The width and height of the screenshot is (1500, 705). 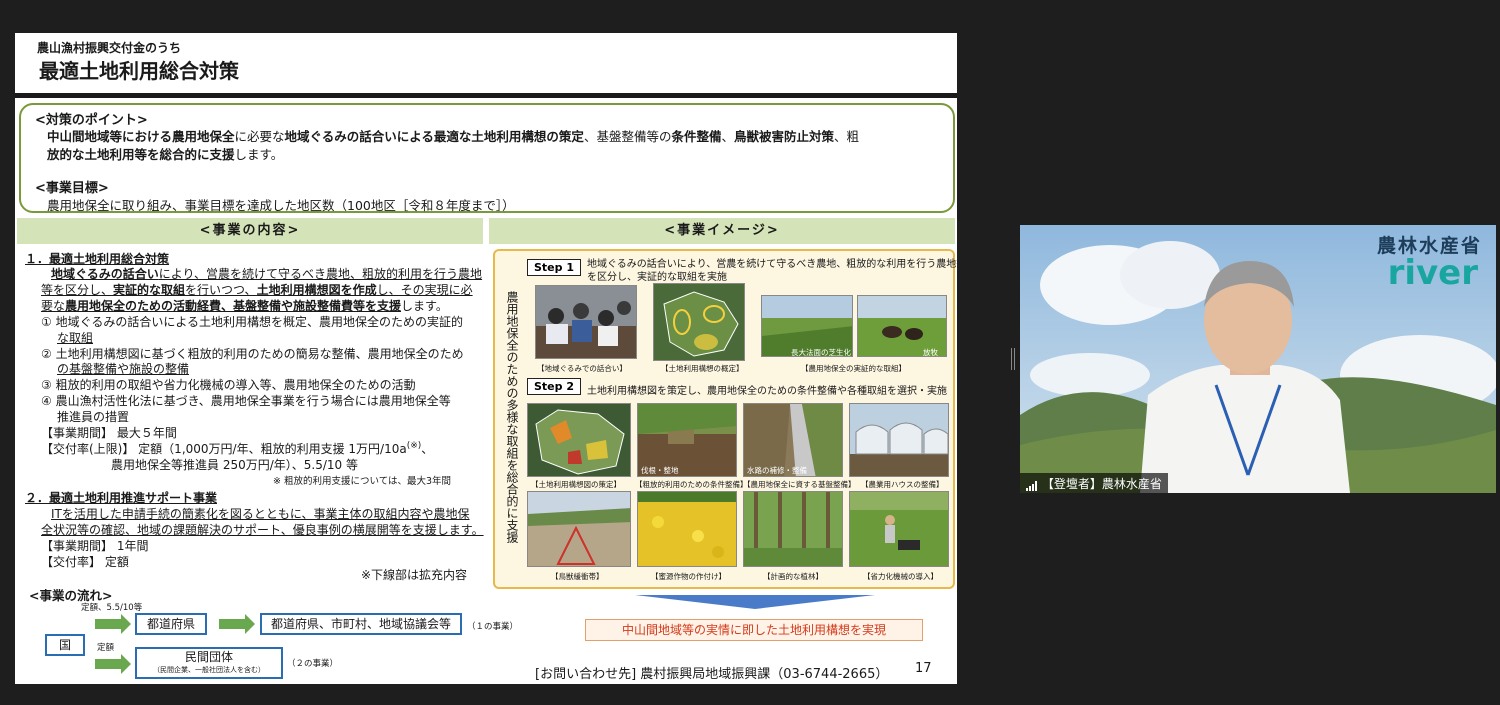 What do you see at coordinates (246, 401) in the screenshot?
I see `content-1-item-4a: ④ 農山漁村活性化法に基づき、農用地保全事業を行う場合には農用地保全等` at bounding box center [246, 401].